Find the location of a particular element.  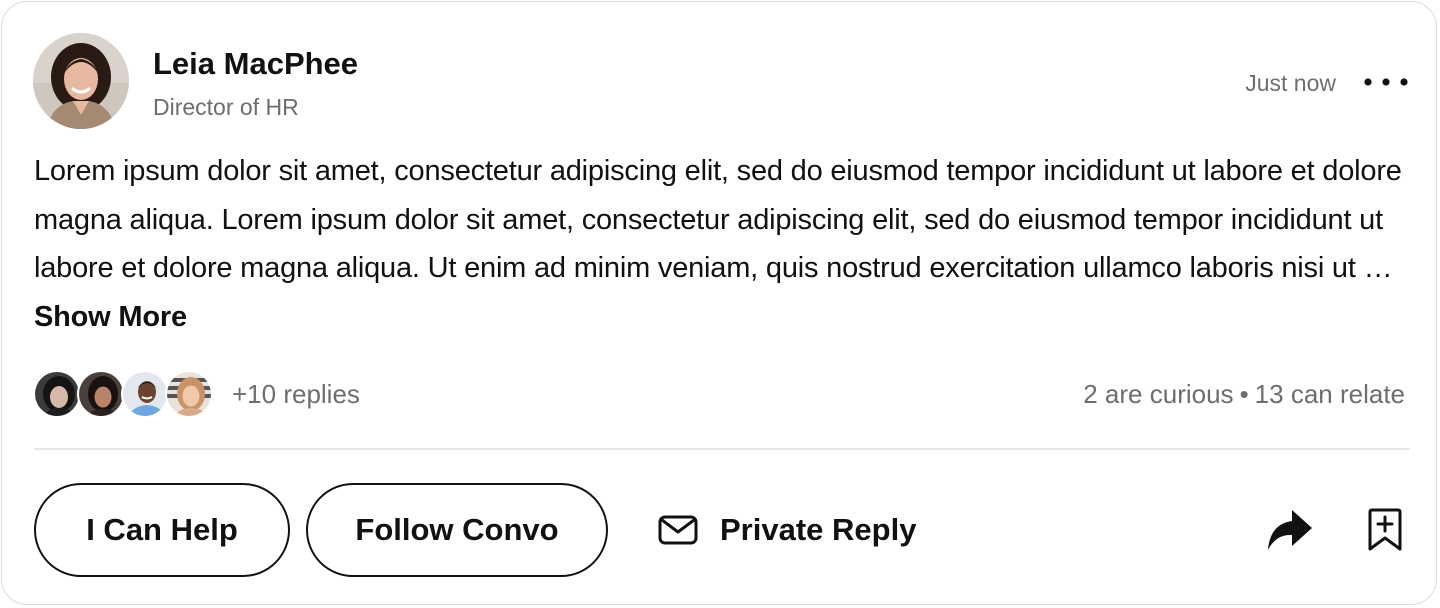

author-name: Leia MacPhee is located at coordinates (255, 64).